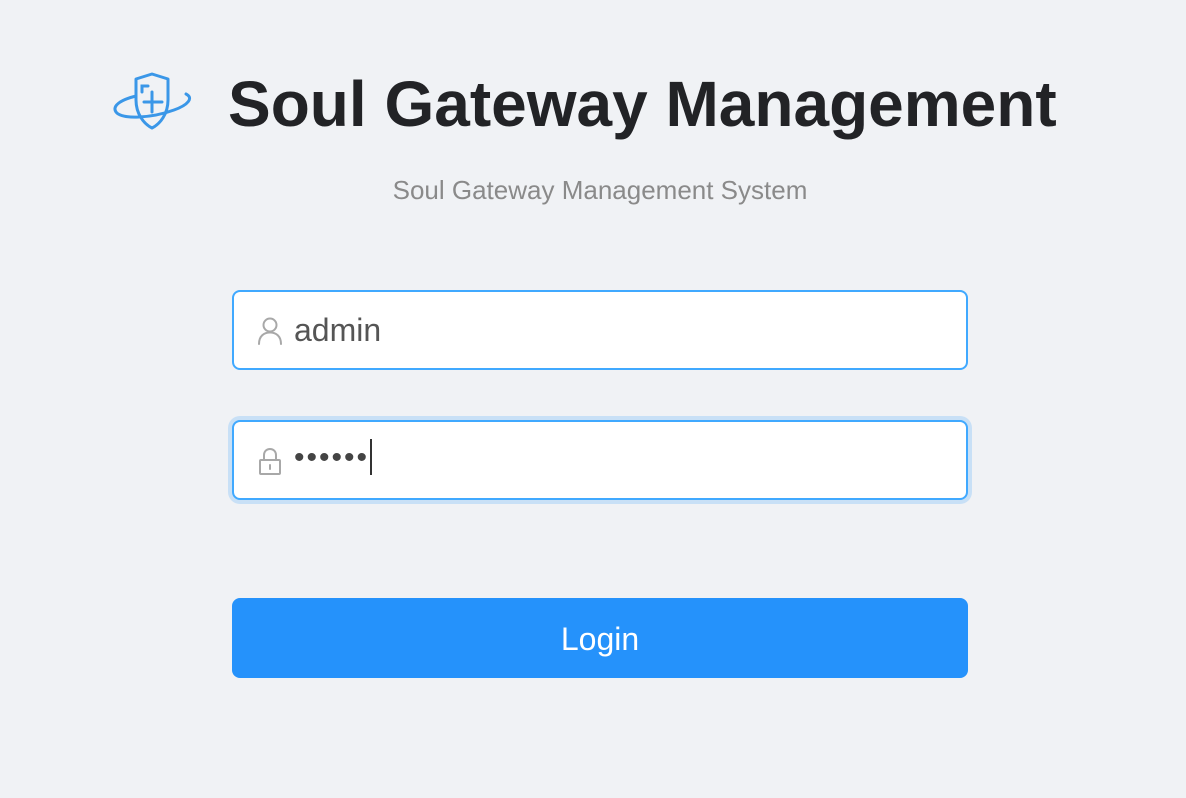 The width and height of the screenshot is (1186, 798). Describe the element at coordinates (600, 460) in the screenshot. I see `password-field: ••••••` at that location.